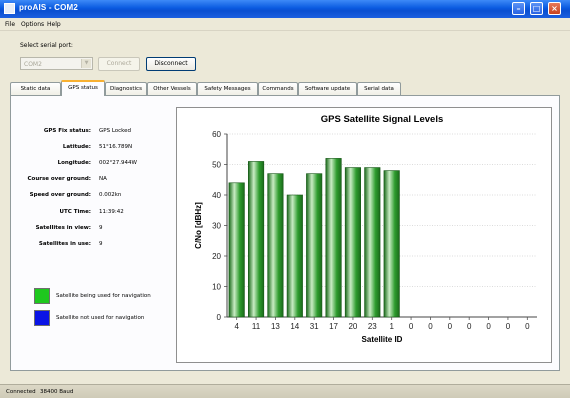 This screenshot has height=398, width=570. What do you see at coordinates (333, 326) in the screenshot?
I see `x-tick-label: 17` at bounding box center [333, 326].